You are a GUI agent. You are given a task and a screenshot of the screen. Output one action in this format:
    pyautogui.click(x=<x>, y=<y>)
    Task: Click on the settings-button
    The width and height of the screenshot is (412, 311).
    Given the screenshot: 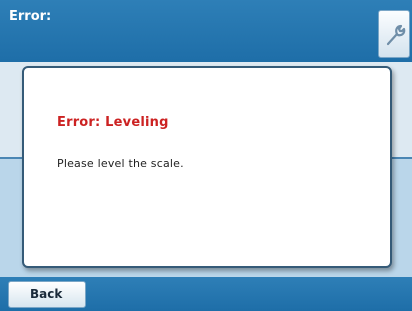 What is the action you would take?
    pyautogui.click(x=394, y=34)
    